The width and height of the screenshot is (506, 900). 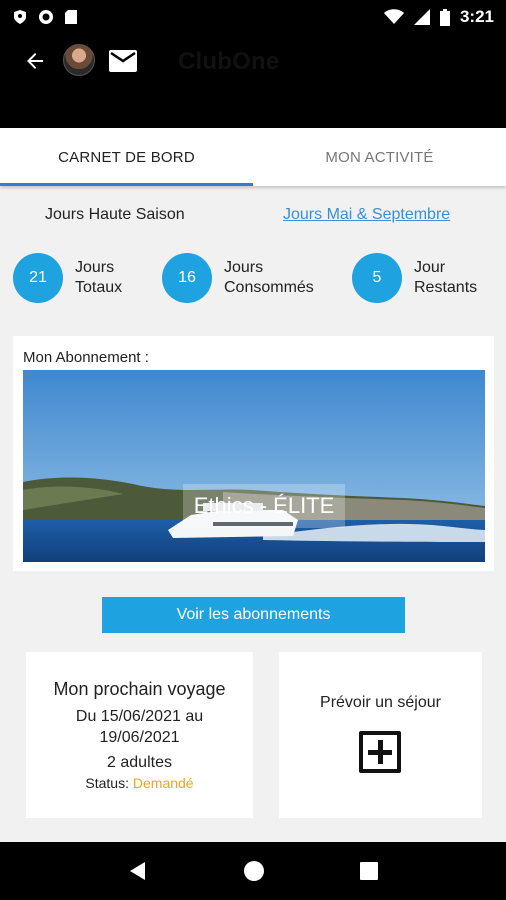 I want to click on subscription-title: Mon Abonnement :, so click(x=86, y=357).